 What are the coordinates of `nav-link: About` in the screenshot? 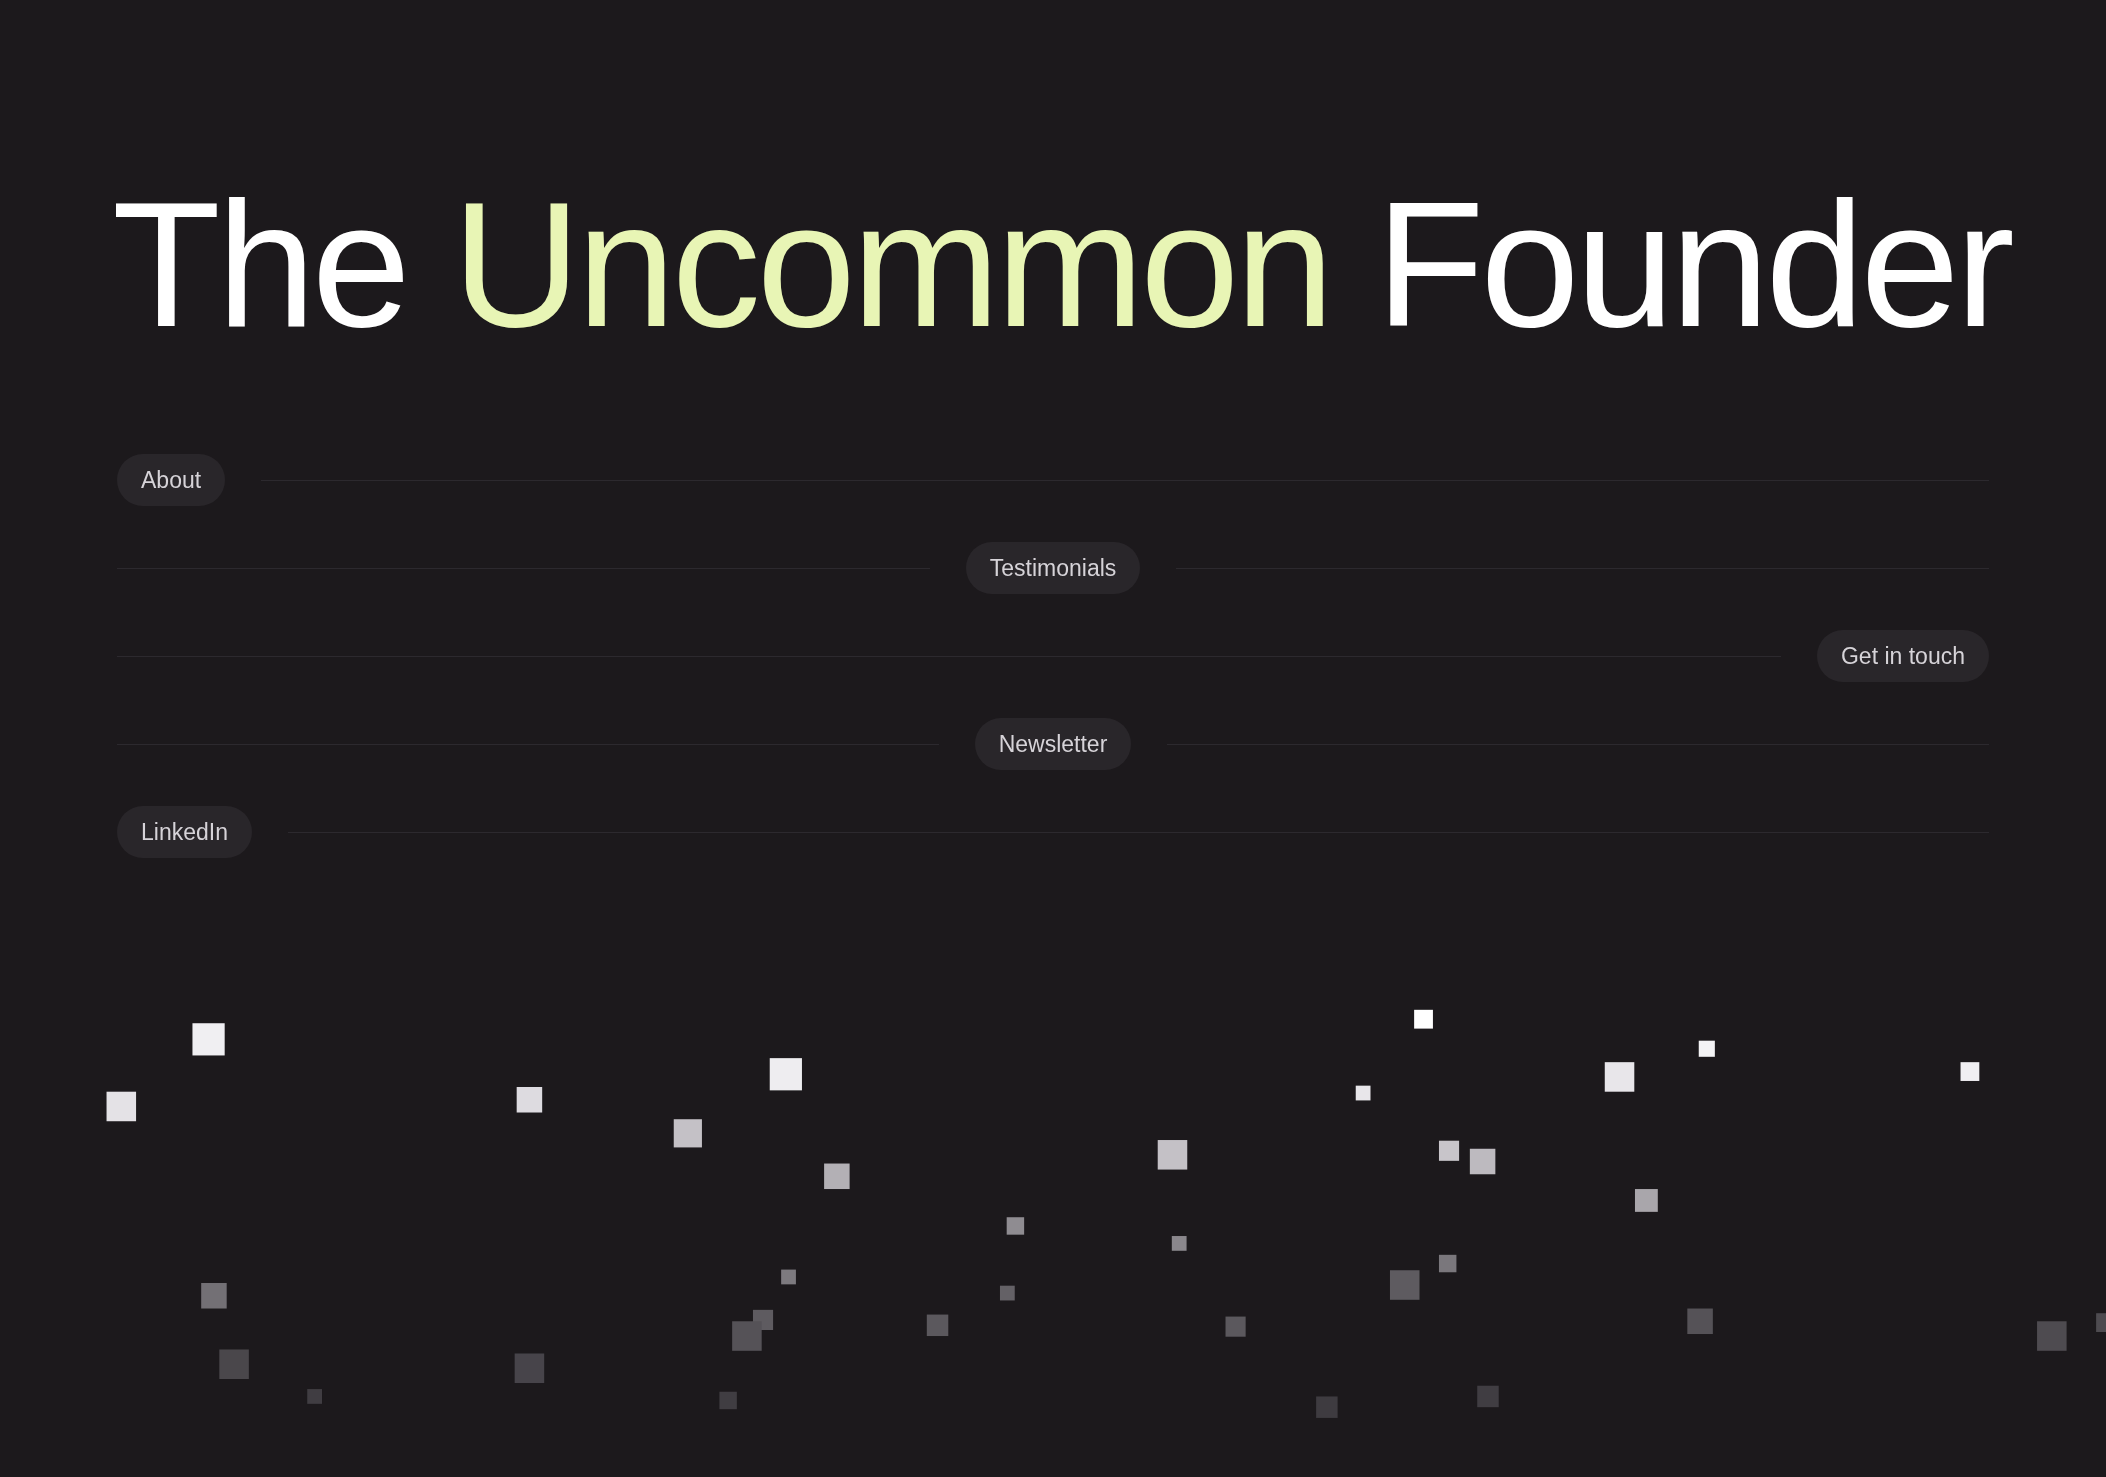 It's located at (171, 480).